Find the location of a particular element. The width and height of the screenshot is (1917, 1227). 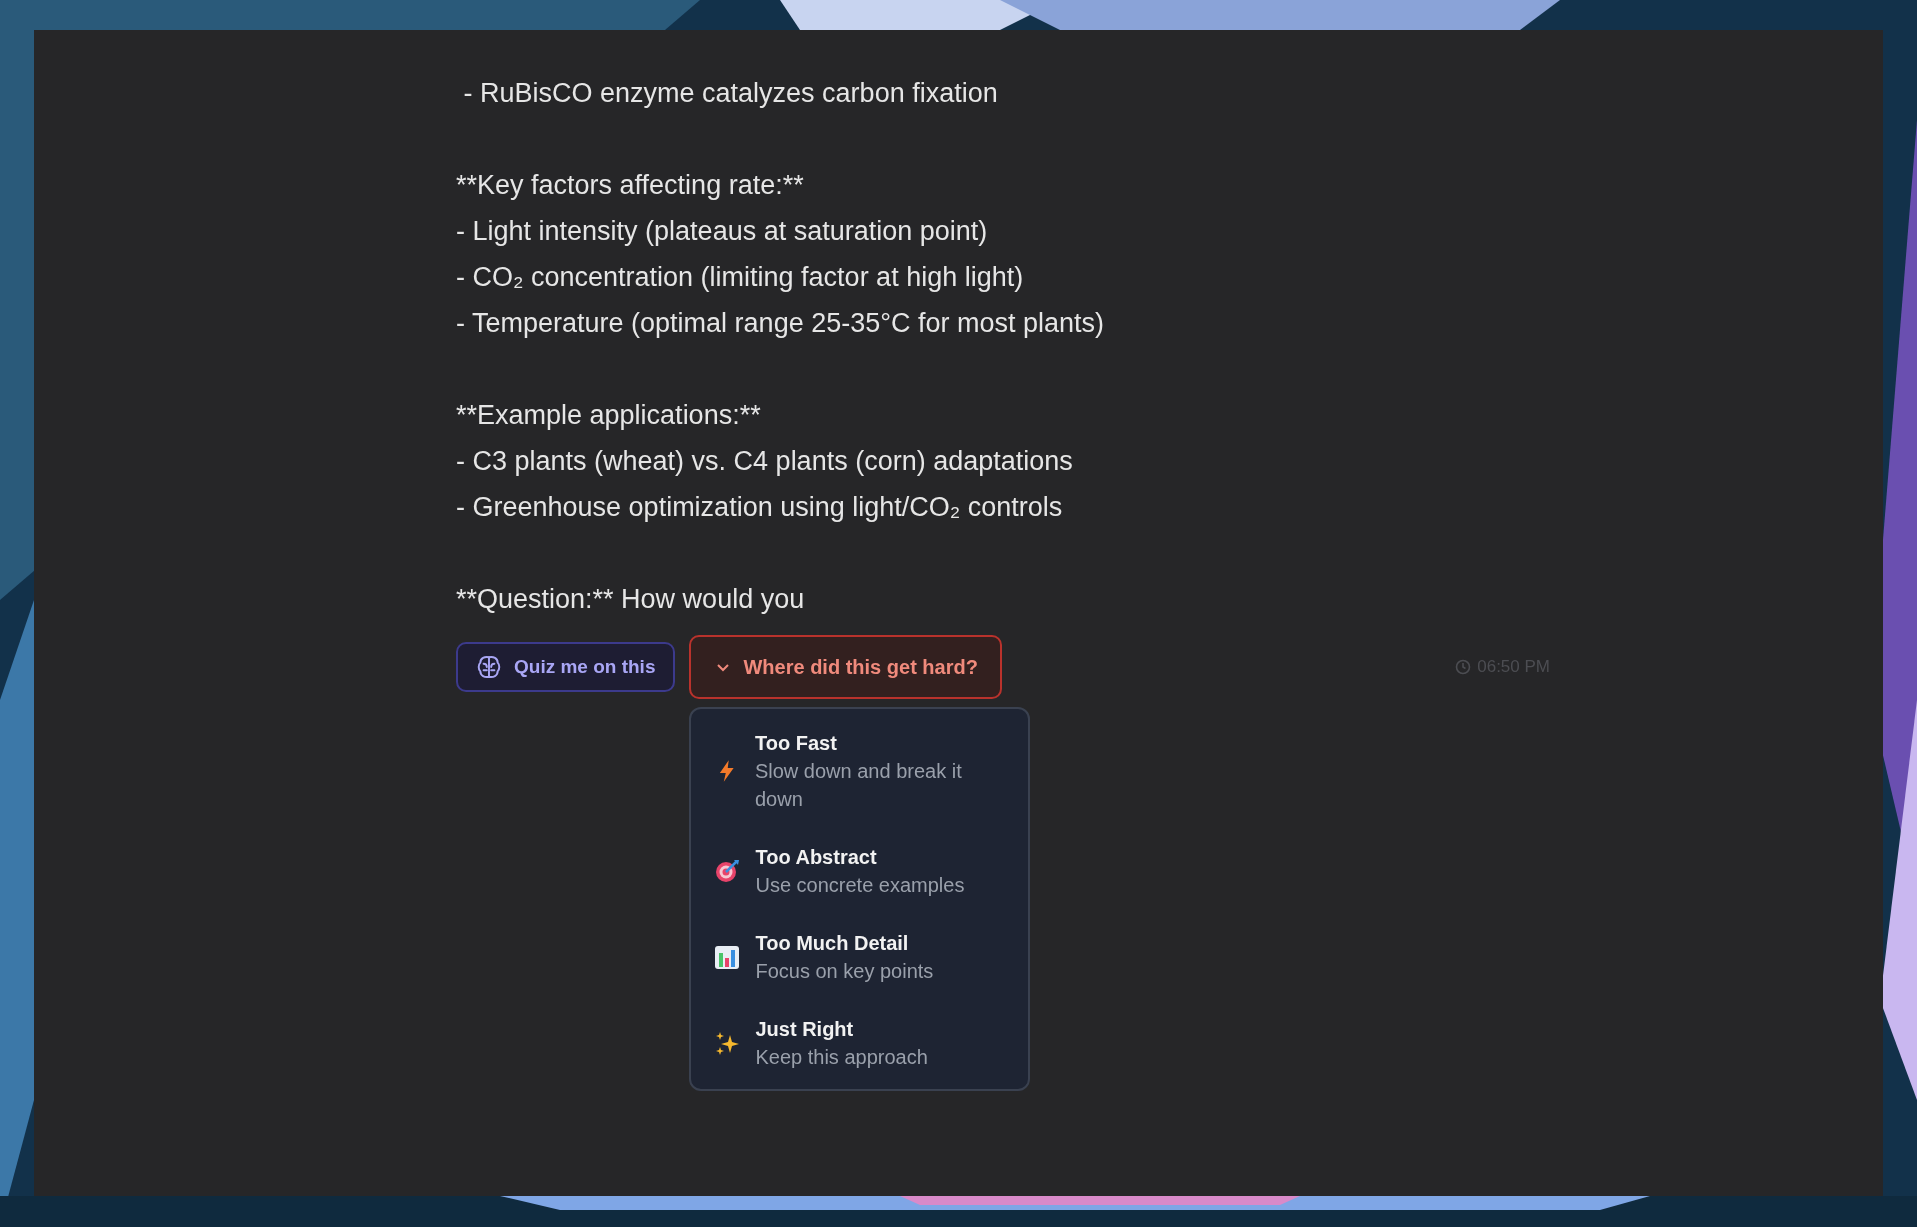

menu-item-description: Focus on key points is located at coordinates (844, 971).